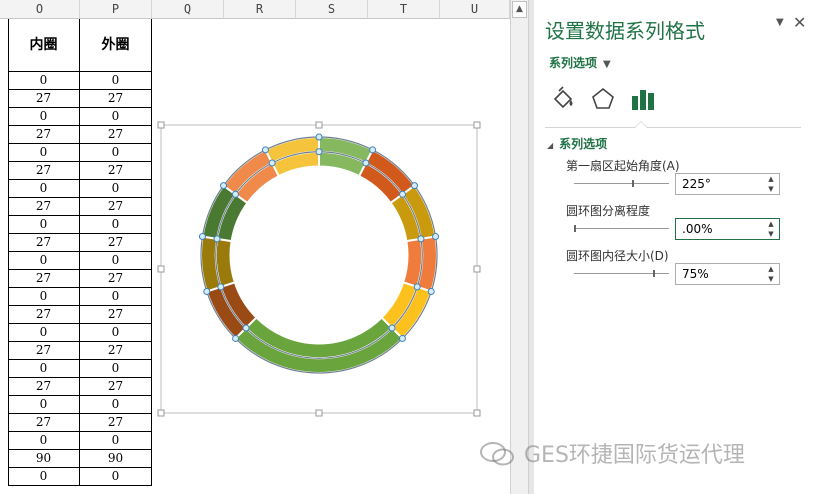 This screenshot has width=815, height=494. Describe the element at coordinates (621, 183) in the screenshot. I see `first-slice-angle-slider` at that location.